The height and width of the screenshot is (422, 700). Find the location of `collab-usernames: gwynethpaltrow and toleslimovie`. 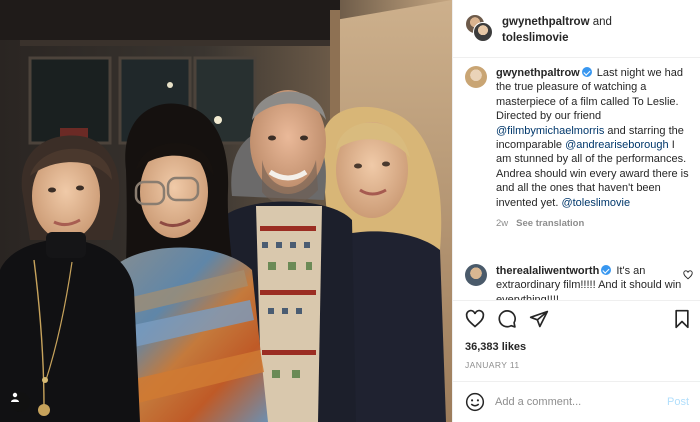

collab-usernames: gwynethpaltrow and toleslimovie is located at coordinates (557, 30).